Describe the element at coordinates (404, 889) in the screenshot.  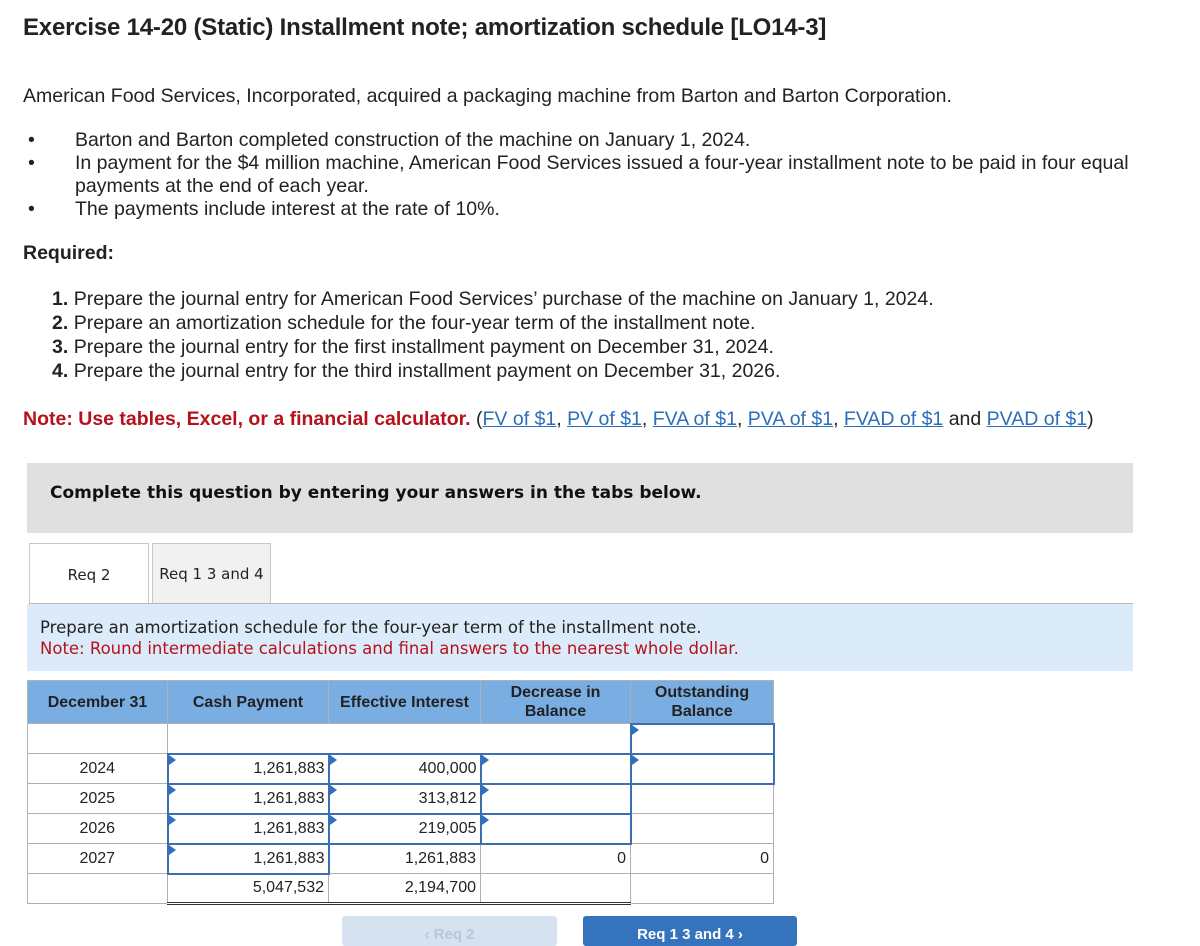
I see `total-effective-interest: 2,194,700` at that location.